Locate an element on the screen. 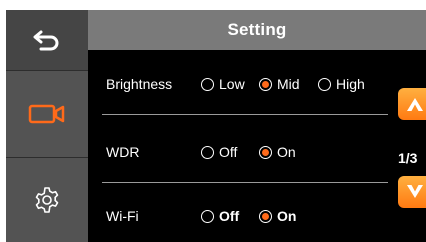 The image size is (426, 242). back-arrow-icon is located at coordinates (46, 40).